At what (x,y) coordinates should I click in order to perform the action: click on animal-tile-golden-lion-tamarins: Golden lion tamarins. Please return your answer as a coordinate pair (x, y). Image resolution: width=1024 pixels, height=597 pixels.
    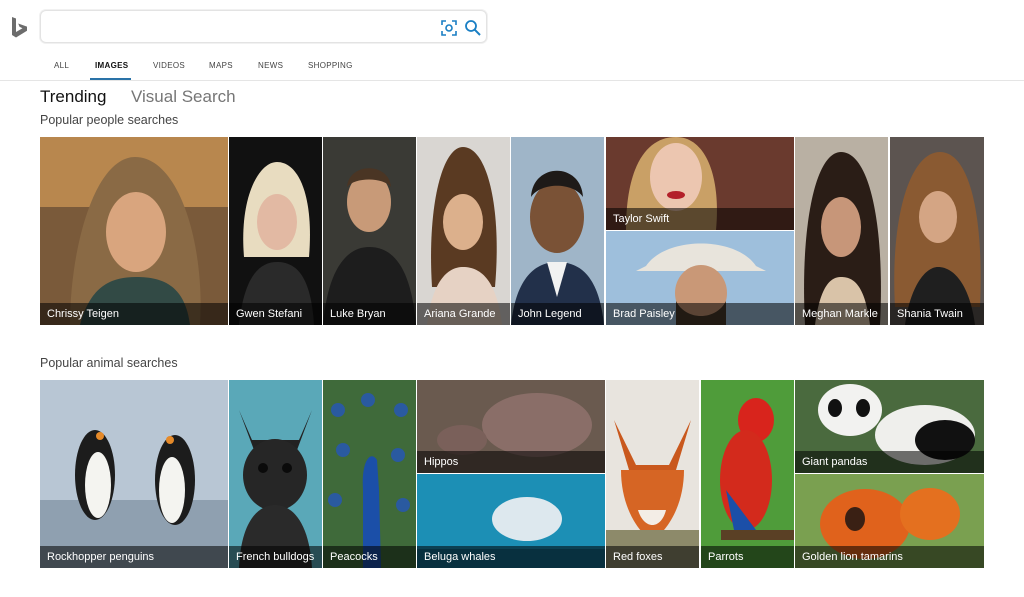
    Looking at the image, I should click on (889, 521).